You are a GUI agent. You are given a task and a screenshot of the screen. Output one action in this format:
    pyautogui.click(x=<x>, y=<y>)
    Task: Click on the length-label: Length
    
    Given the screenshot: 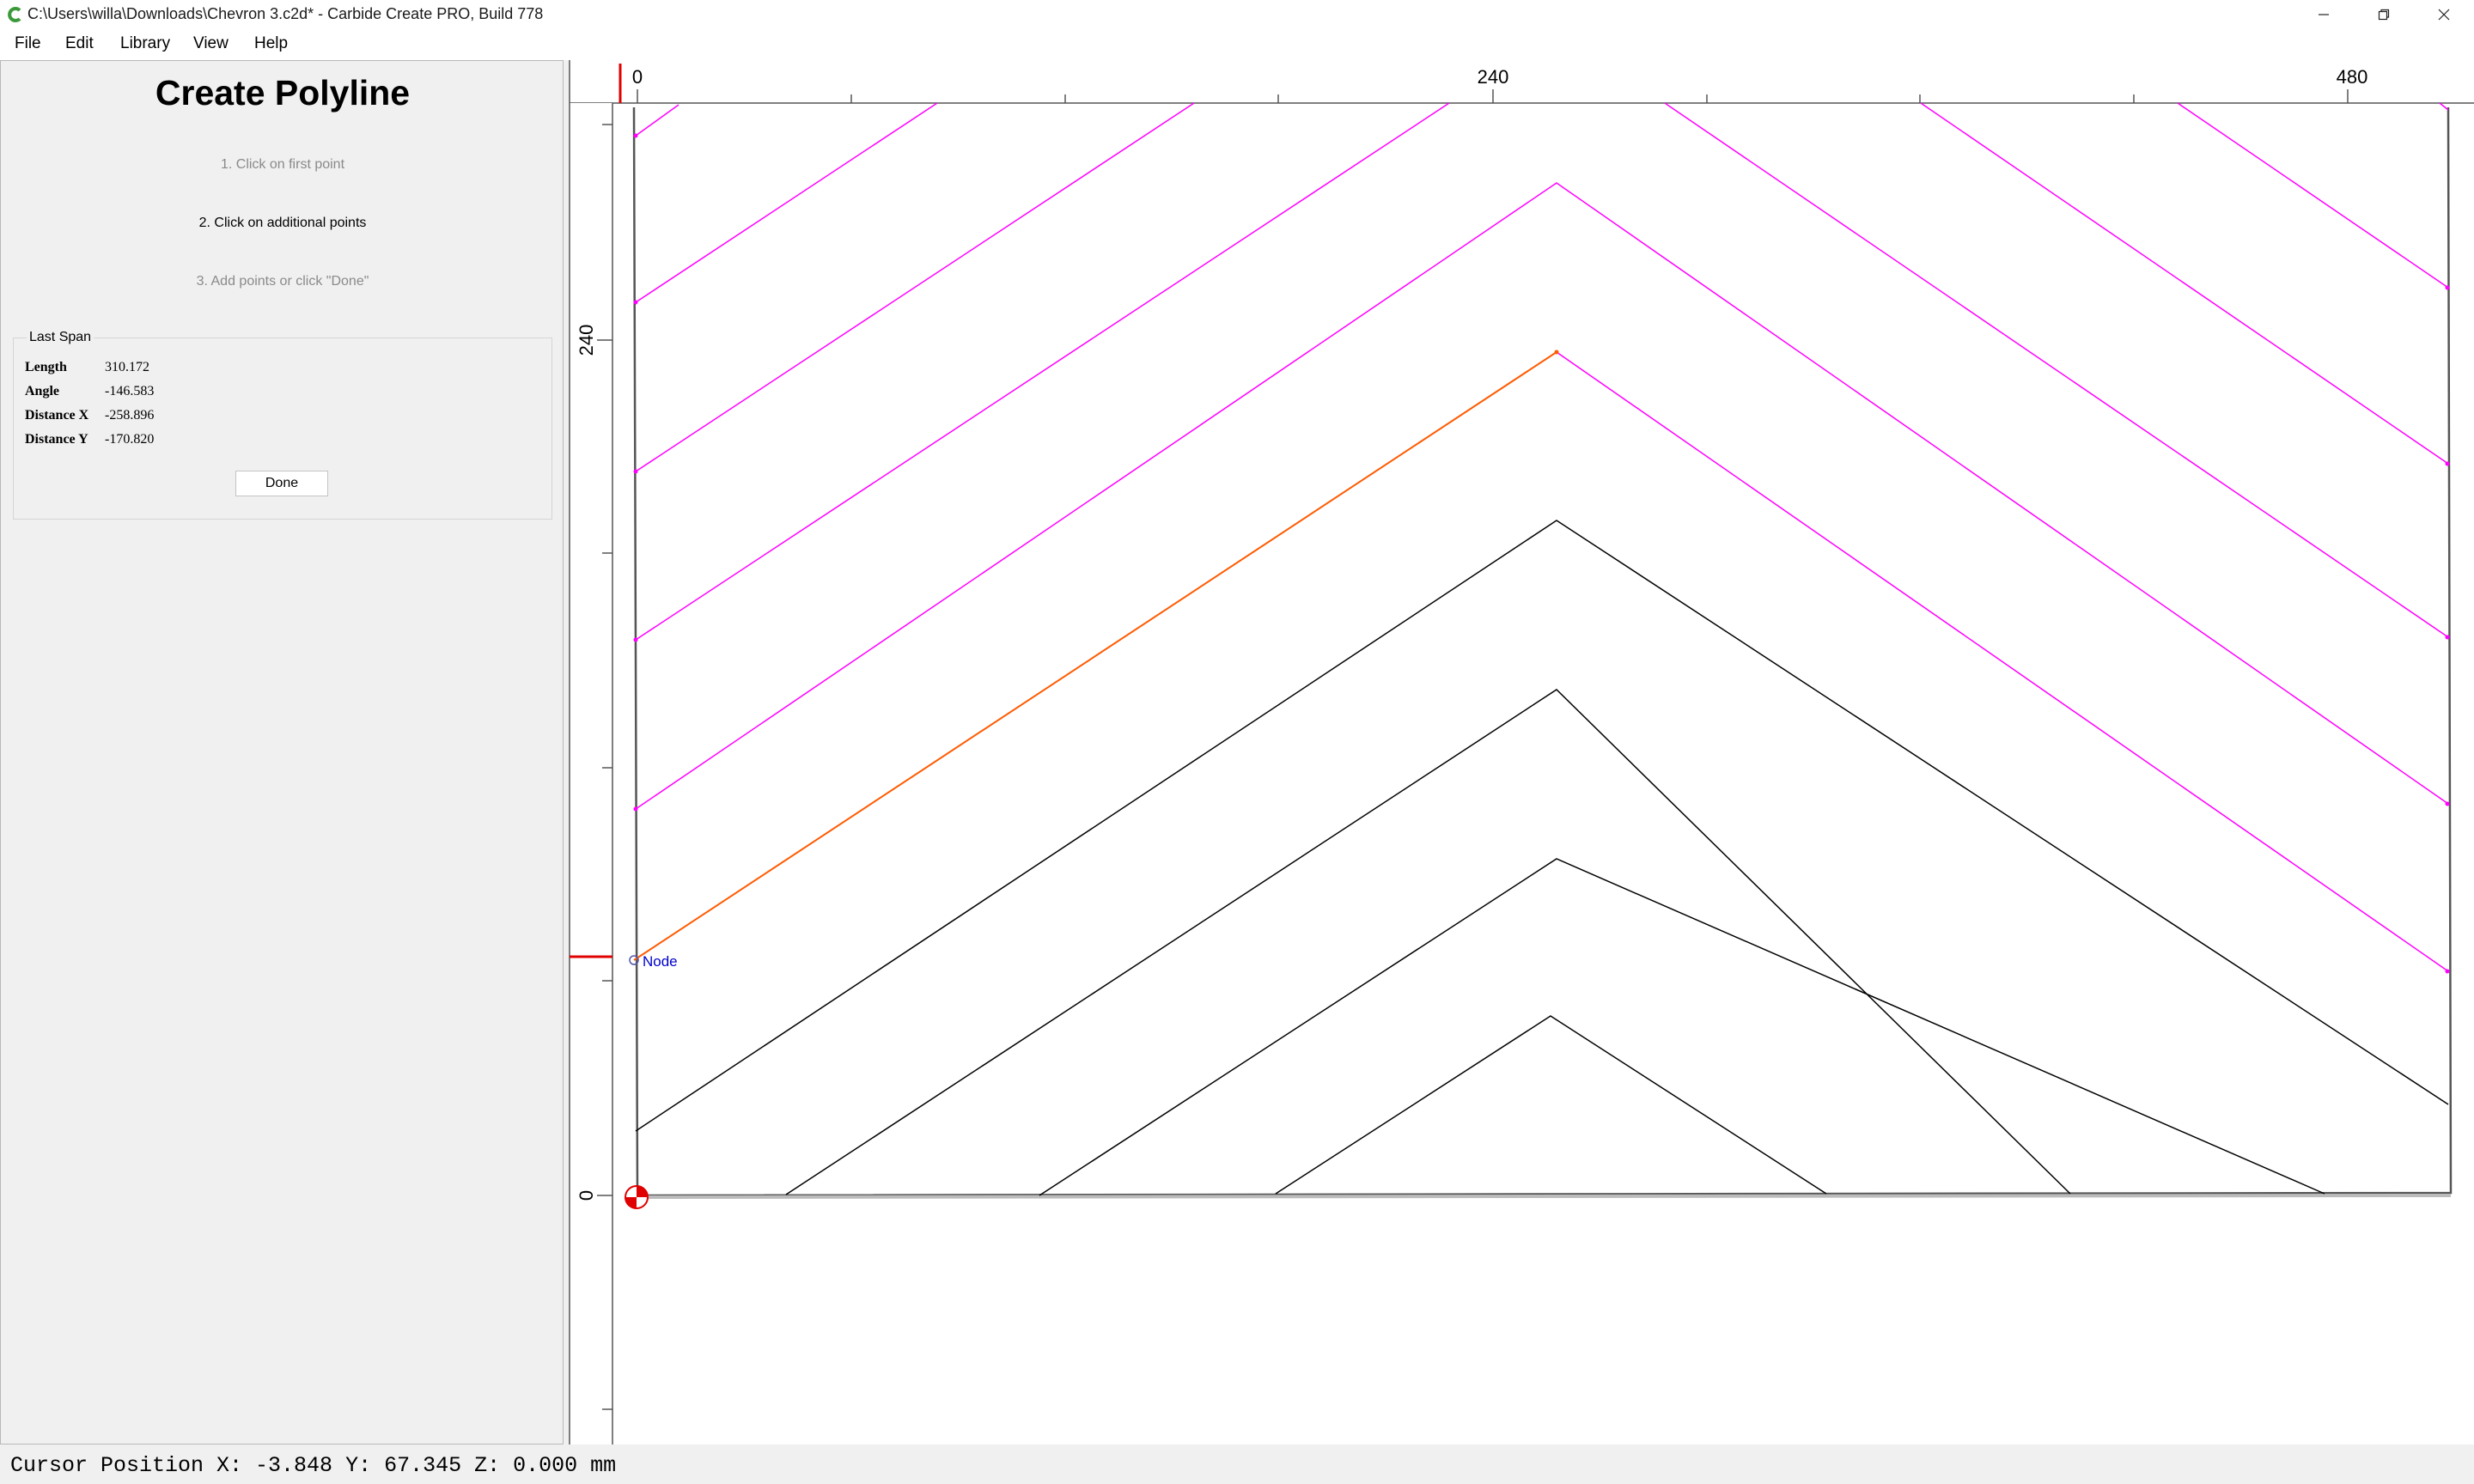 What is the action you would take?
    pyautogui.click(x=46, y=367)
    